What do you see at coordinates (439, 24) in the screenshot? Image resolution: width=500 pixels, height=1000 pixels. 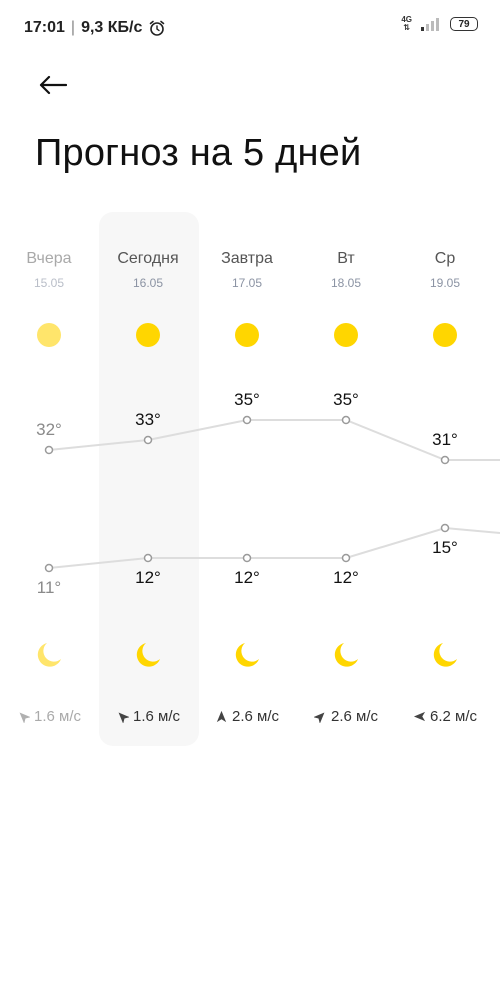 I see `status-right: 4G ⇅ 79` at bounding box center [439, 24].